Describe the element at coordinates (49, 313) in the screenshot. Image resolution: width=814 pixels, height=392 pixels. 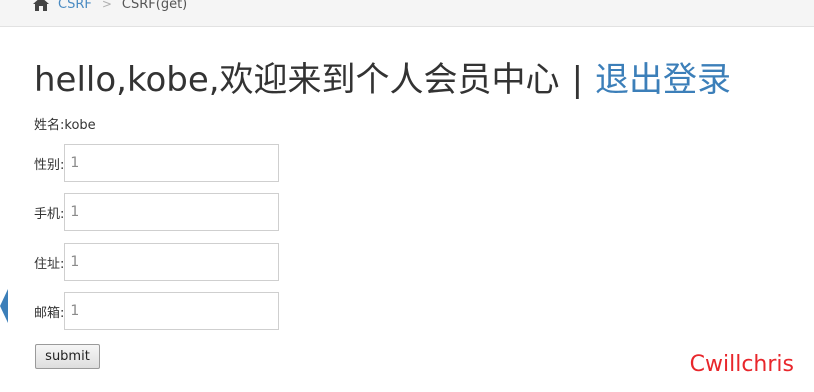
I see `email-label: 邮箱:` at that location.